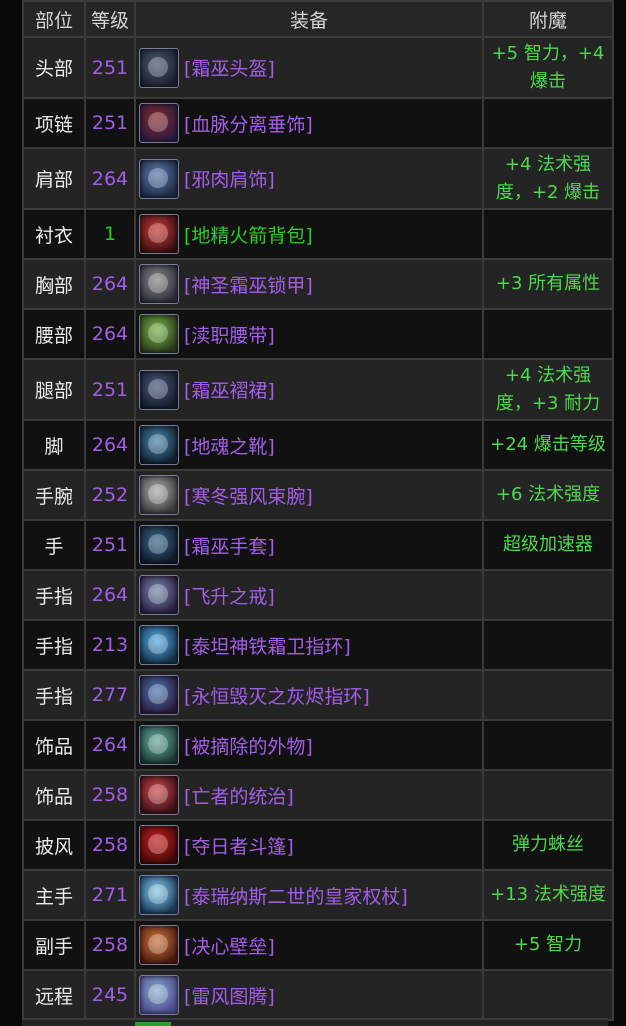  Describe the element at coordinates (159, 895) in the screenshot. I see `scepter-icon` at that location.